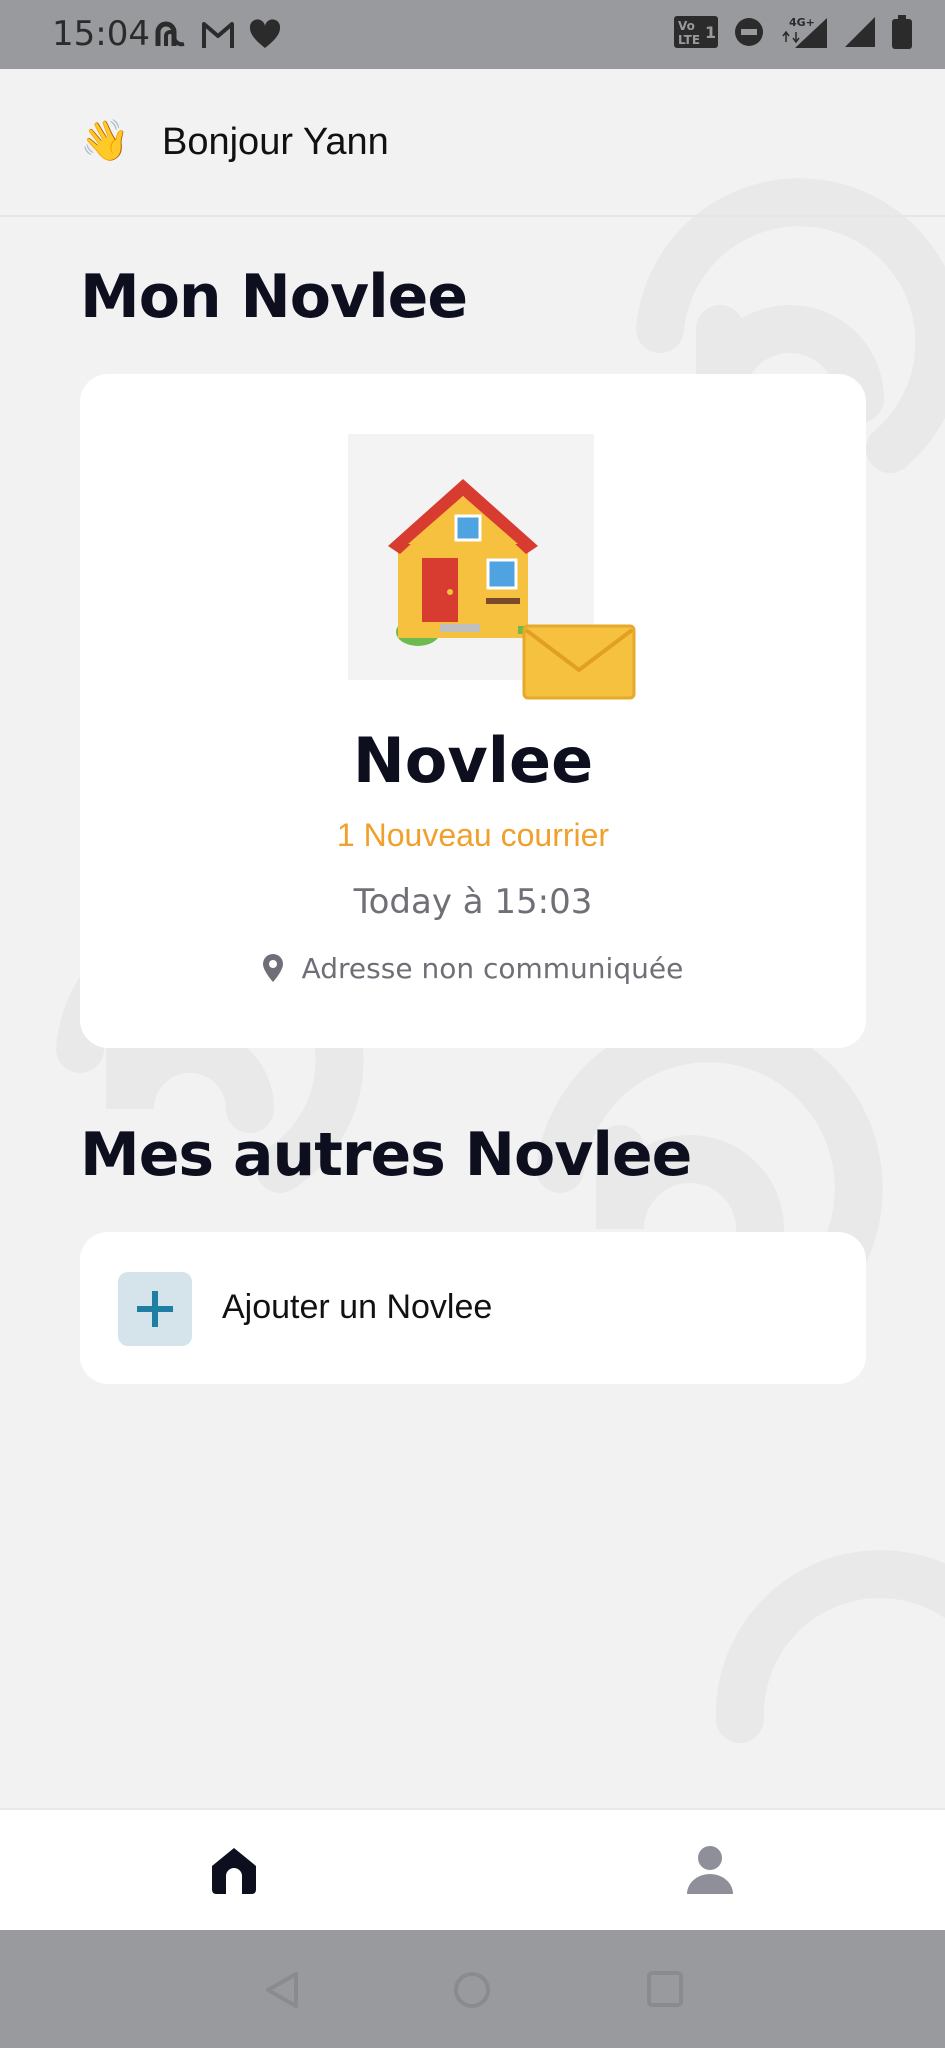  Describe the element at coordinates (804, 32) in the screenshot. I see `signal-4g-icon: 4G+` at that location.